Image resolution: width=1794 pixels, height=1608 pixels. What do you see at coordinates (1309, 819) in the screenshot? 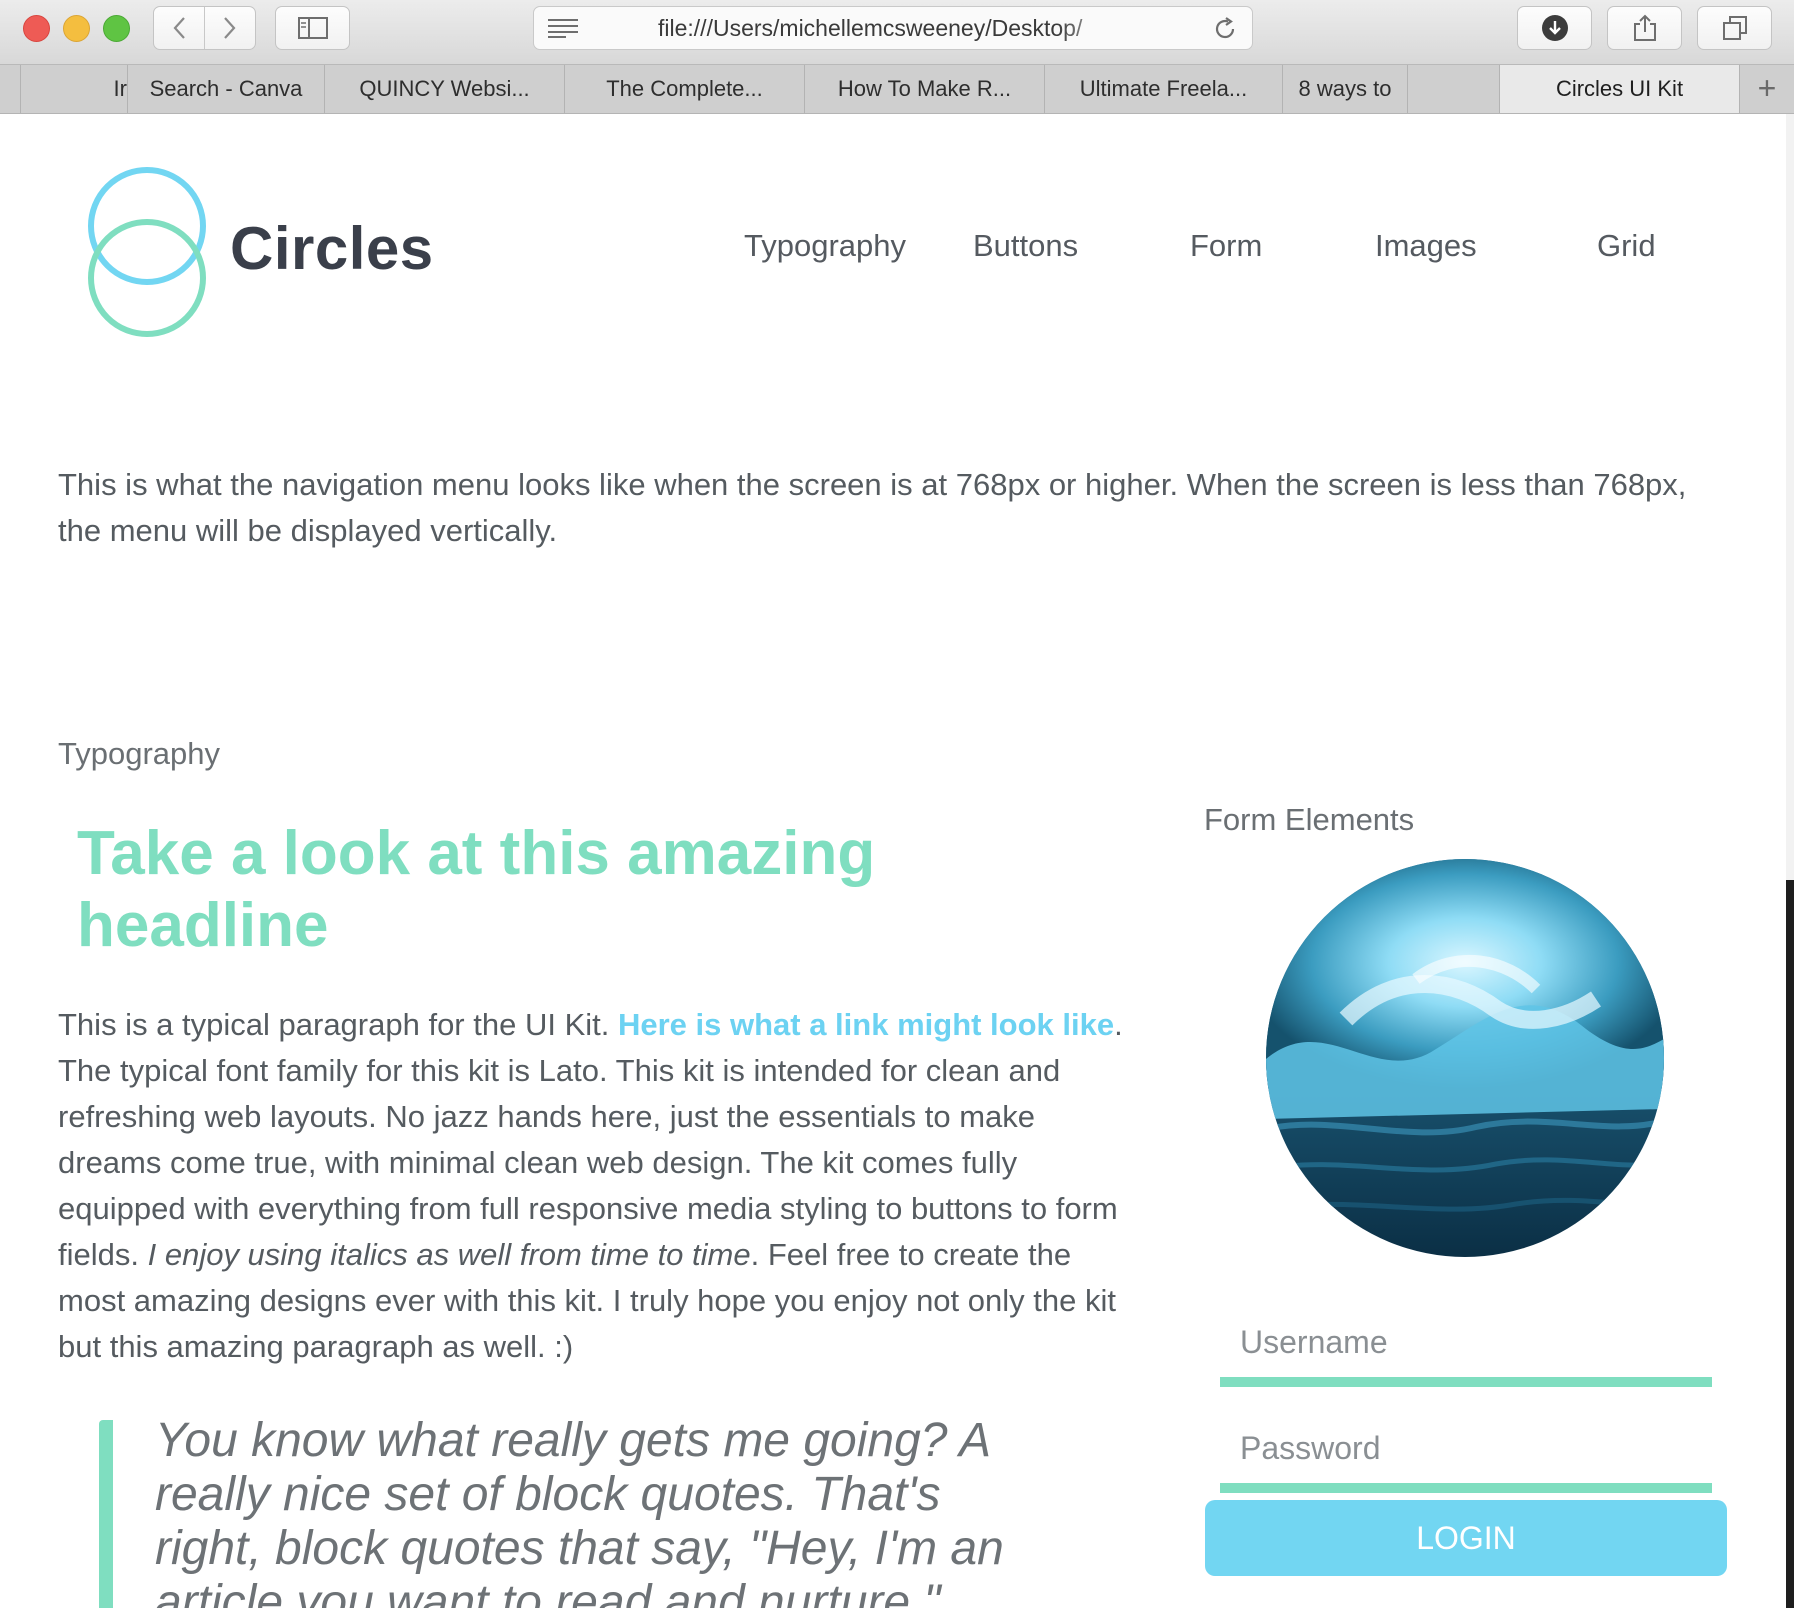
I see `form-section-label: Form Elements` at bounding box center [1309, 819].